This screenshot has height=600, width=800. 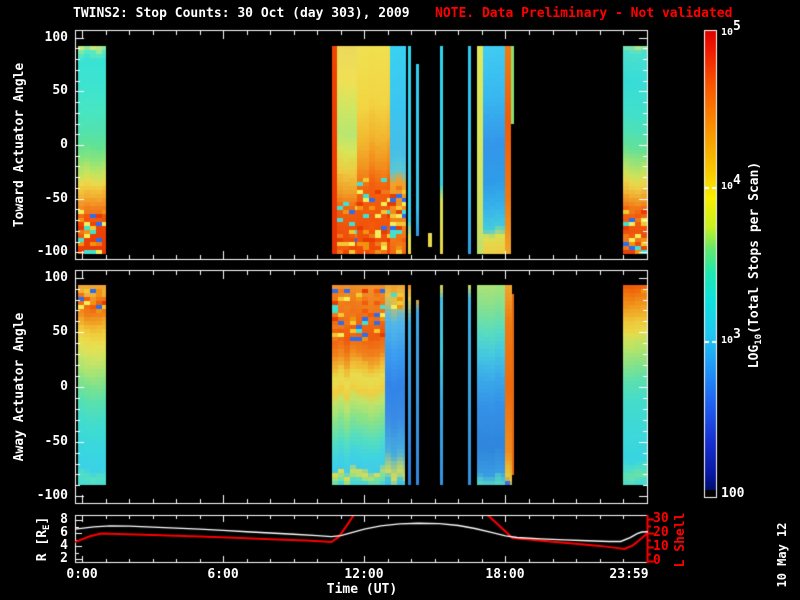 What do you see at coordinates (584, 13) in the screenshot?
I see `preliminary-note: NOTE. Data Preliminary - Not validated` at bounding box center [584, 13].